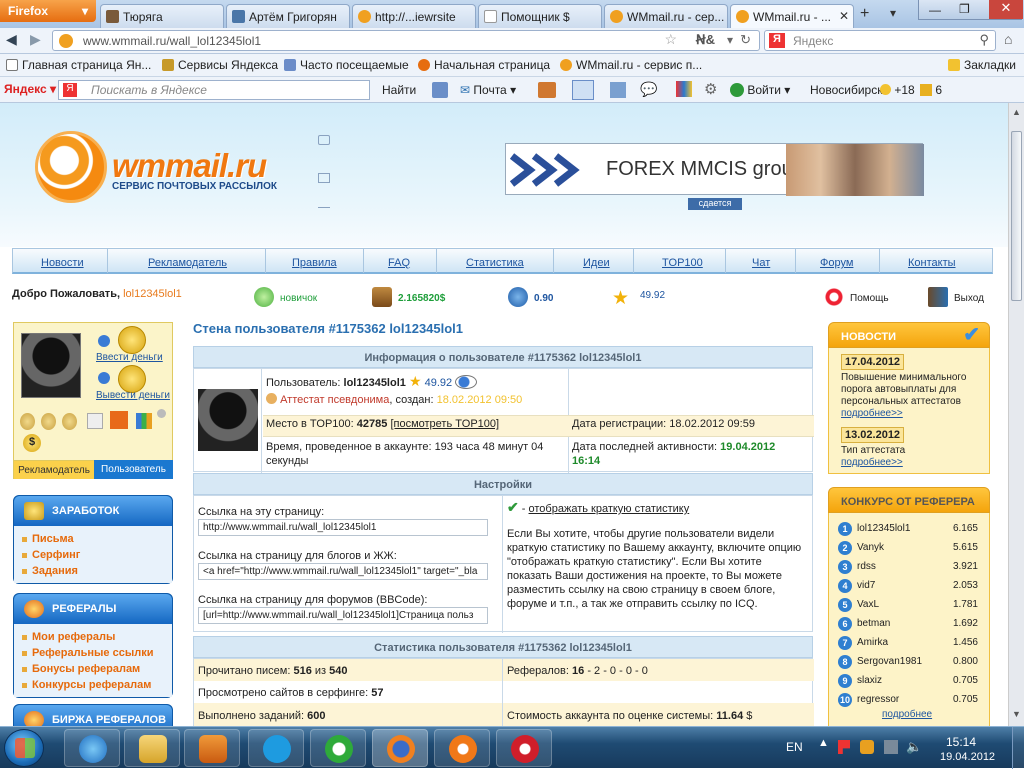 The height and width of the screenshot is (769, 1024). I want to click on taskbar-skype, so click(276, 748).